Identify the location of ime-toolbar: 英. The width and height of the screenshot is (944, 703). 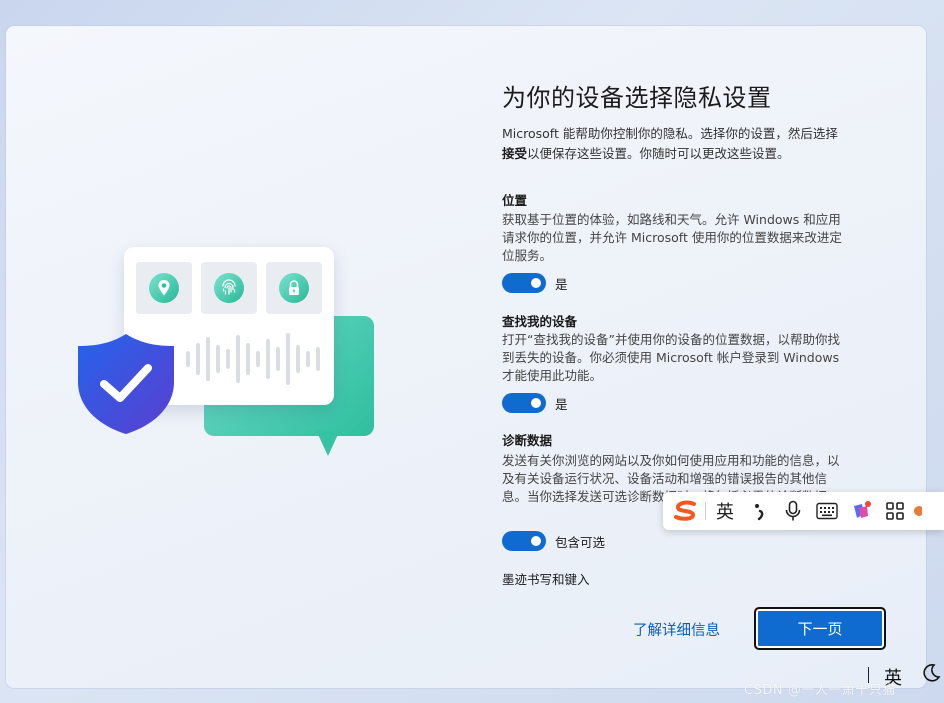
(803, 511).